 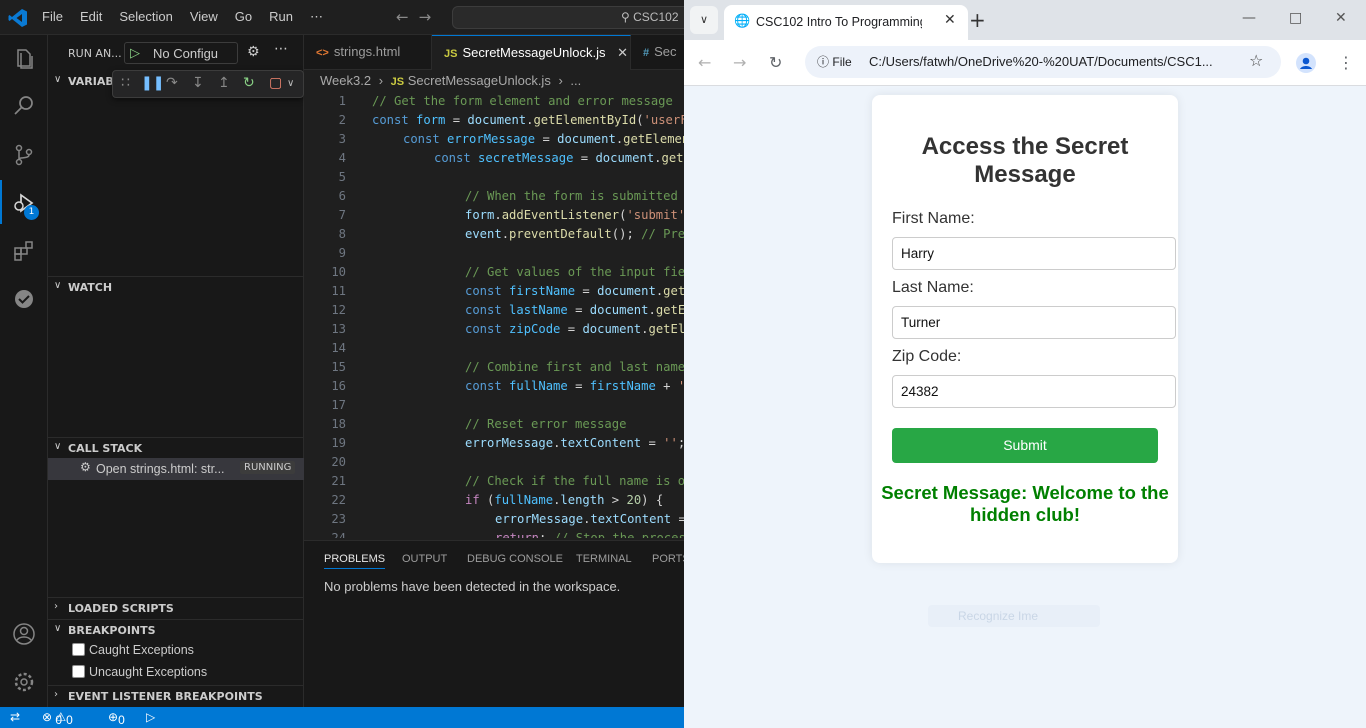 I want to click on line-number: 24, so click(x=338, y=534).